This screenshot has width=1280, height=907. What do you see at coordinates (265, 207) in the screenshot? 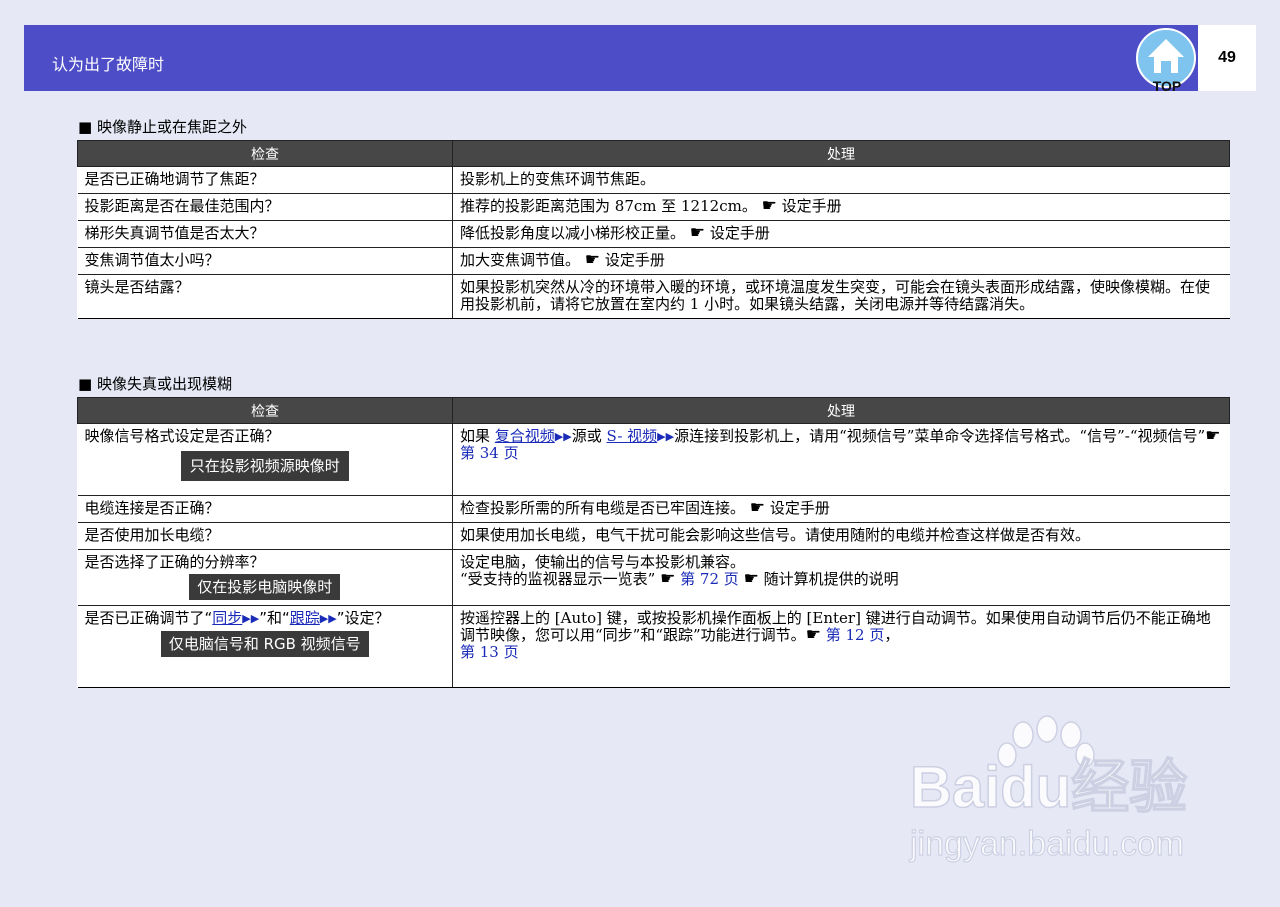
I see `check-cell: 投影距离是否在最佳范围内？` at bounding box center [265, 207].